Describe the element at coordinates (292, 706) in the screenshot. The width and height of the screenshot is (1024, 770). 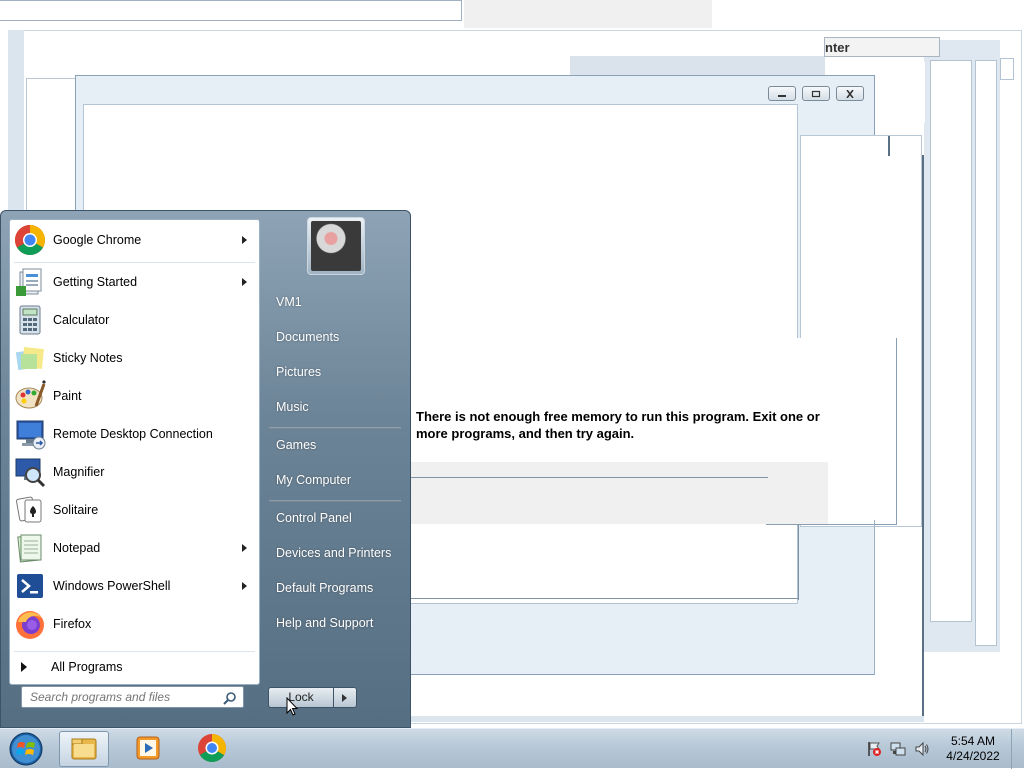
I see `mouse-cursor-icon` at that location.